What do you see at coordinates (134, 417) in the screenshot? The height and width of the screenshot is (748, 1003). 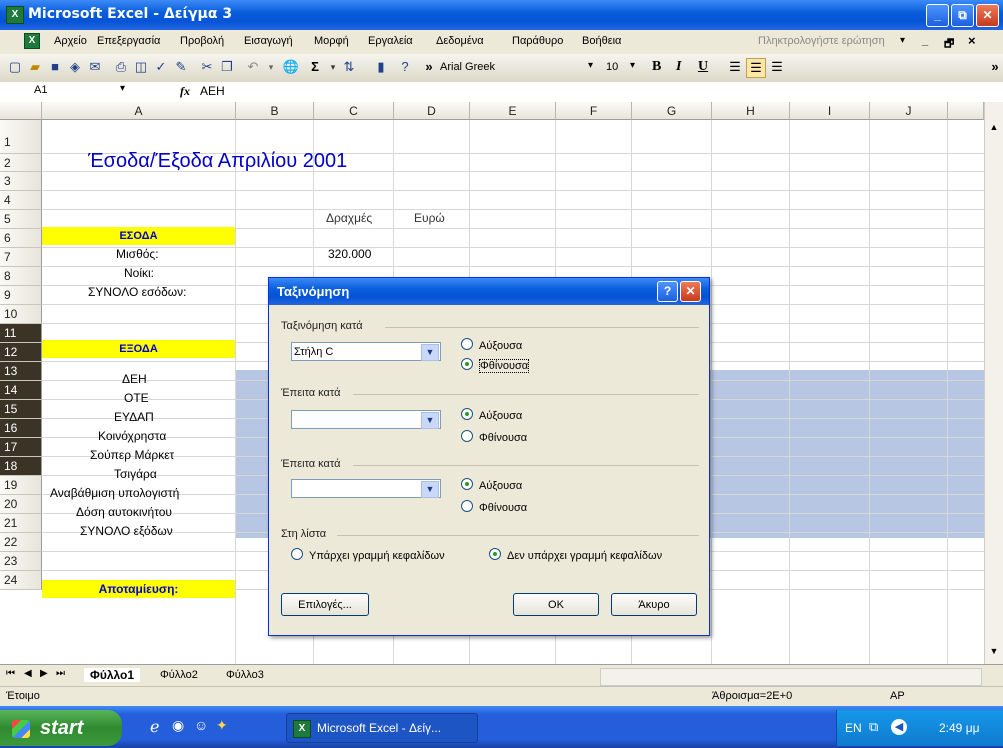 I see `cell-a13: ΕΥΔΑΠ` at bounding box center [134, 417].